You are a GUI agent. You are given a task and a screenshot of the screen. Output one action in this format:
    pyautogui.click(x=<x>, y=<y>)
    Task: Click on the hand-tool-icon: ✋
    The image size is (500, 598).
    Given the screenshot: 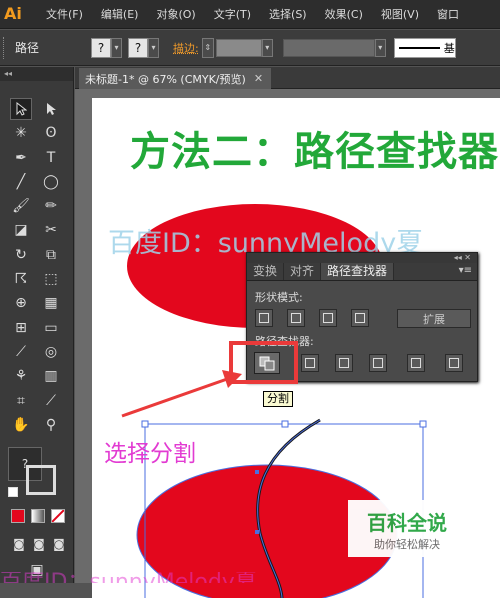 What is the action you would take?
    pyautogui.click(x=21, y=425)
    